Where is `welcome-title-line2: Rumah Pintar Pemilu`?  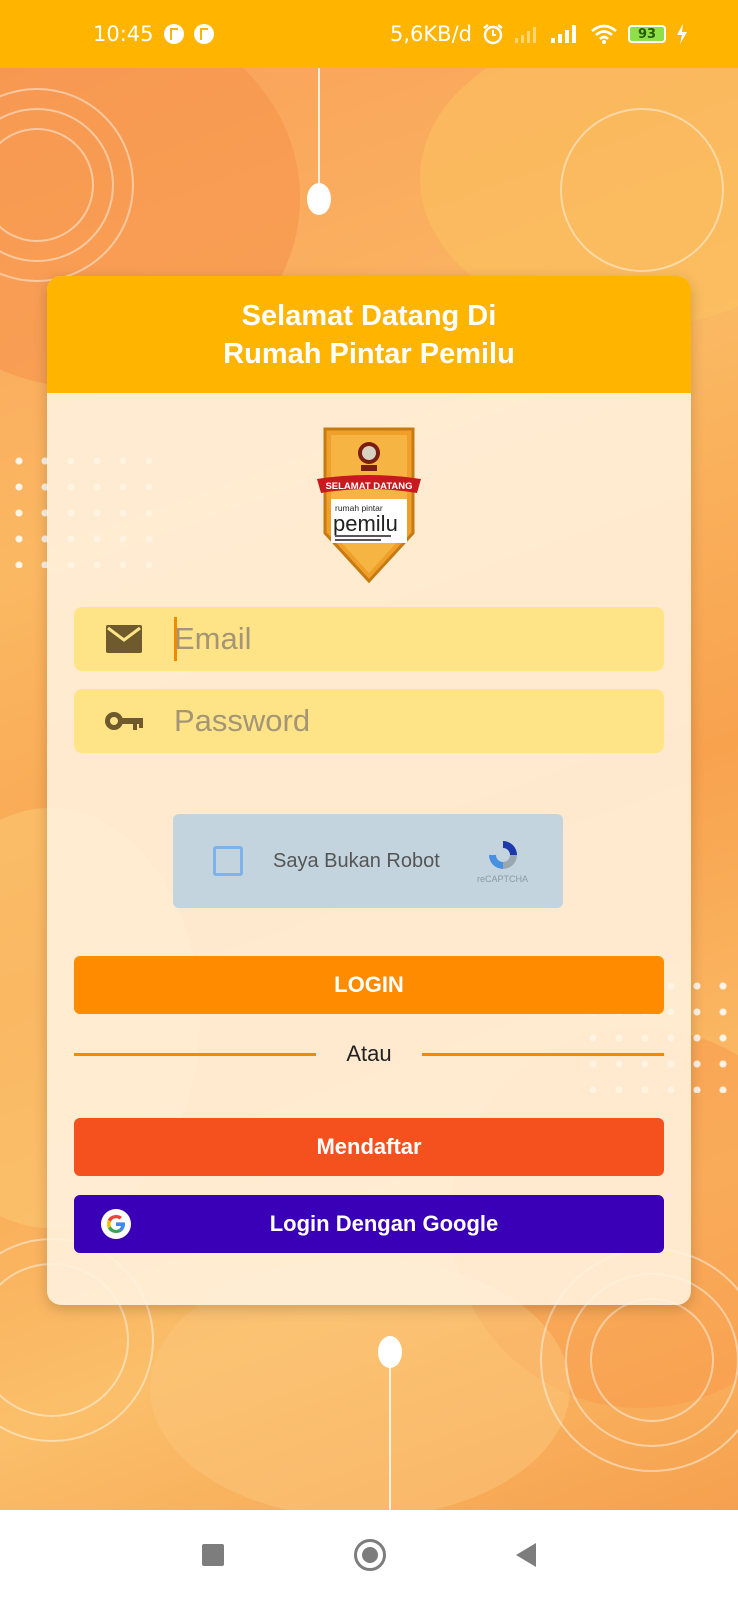
welcome-title-line2: Rumah Pintar Pemilu is located at coordinates (369, 353).